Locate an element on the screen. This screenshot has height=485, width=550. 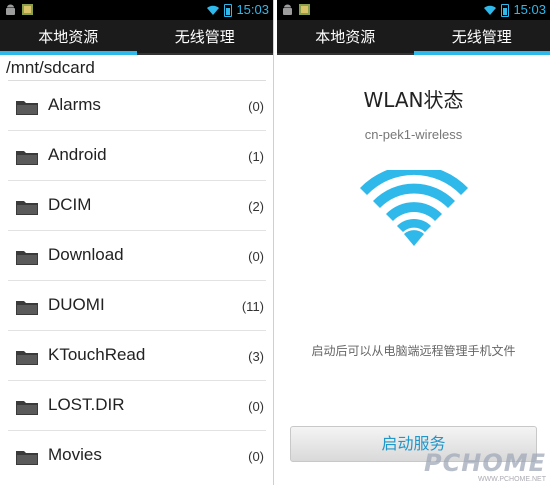
folder-name: Android is located at coordinates (77, 154).